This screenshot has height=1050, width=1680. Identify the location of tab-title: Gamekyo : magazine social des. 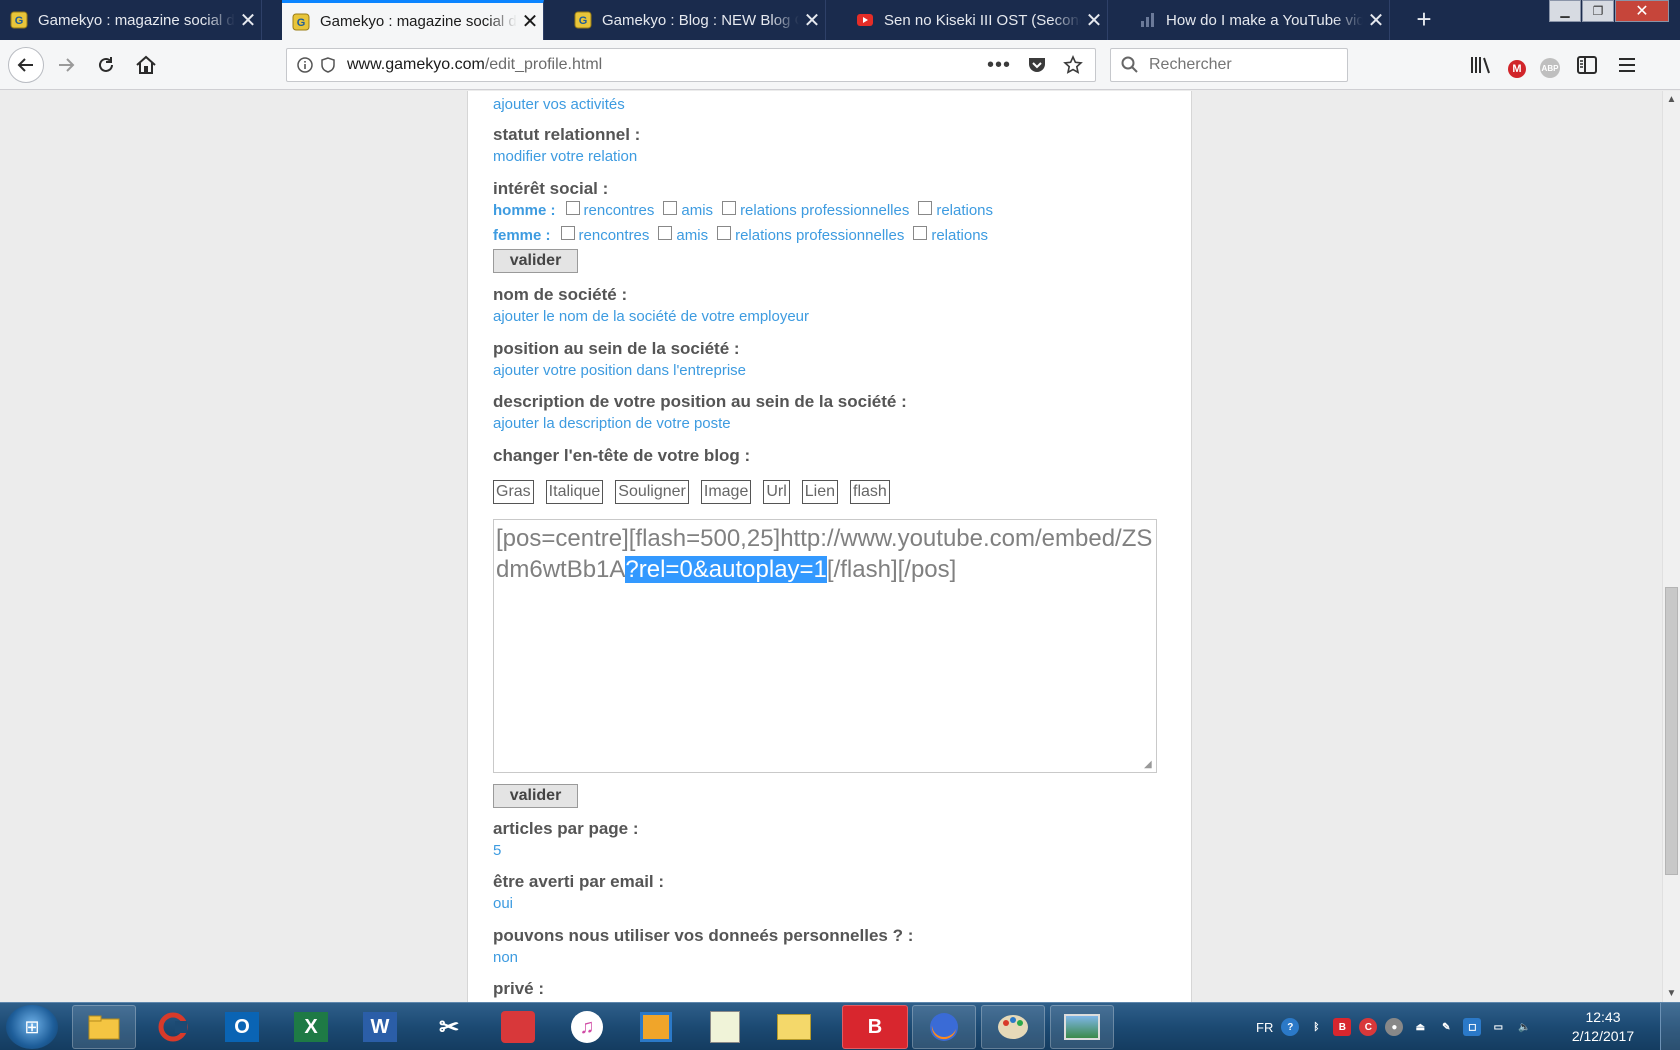
(136, 20).